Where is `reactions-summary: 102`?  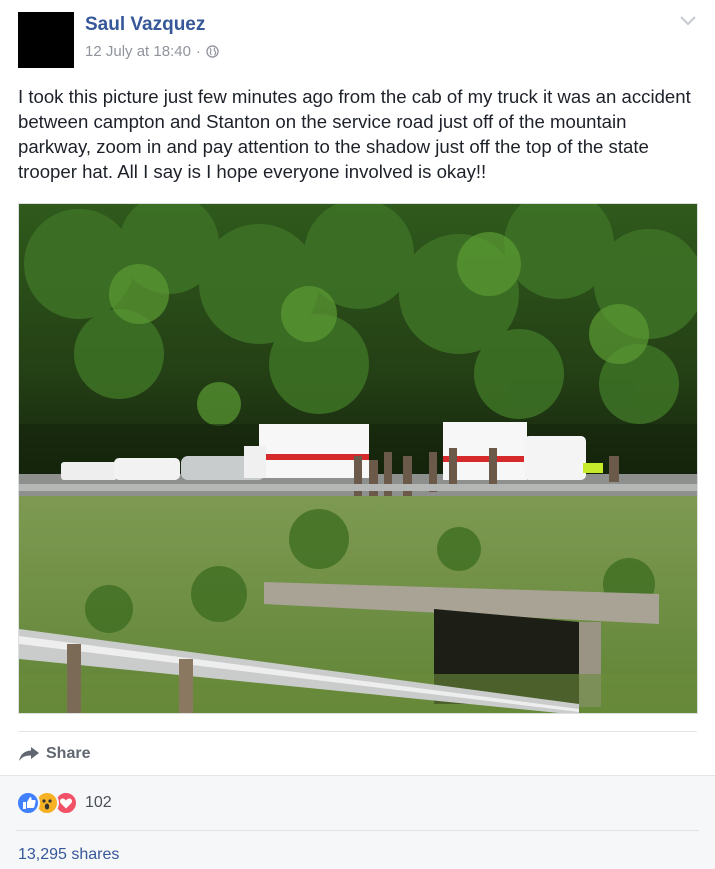 reactions-summary: 102 is located at coordinates (64, 803).